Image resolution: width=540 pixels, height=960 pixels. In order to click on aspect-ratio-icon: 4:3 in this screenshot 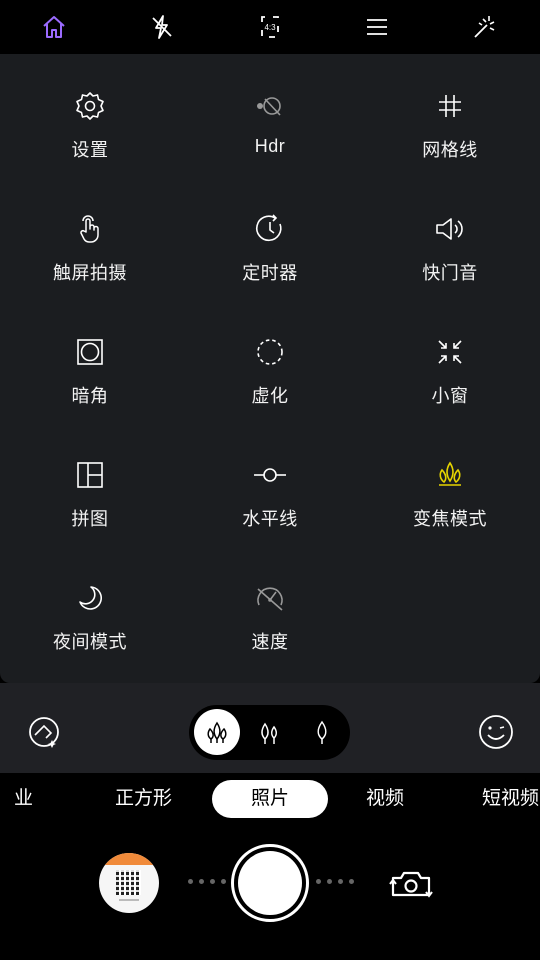, I will do `click(270, 27)`.